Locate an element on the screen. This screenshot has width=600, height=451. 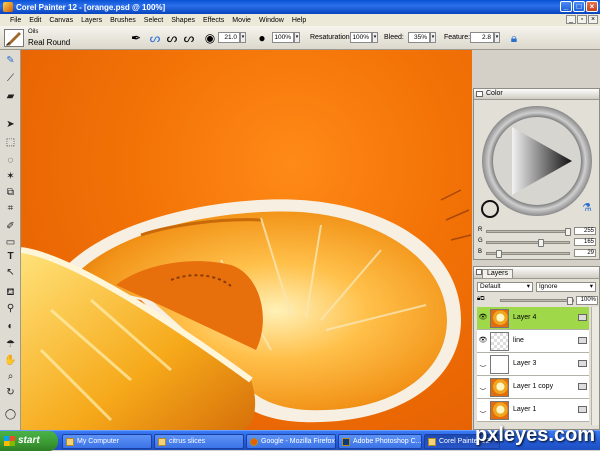
chevron-down-icon: ▾ is located at coordinates (591, 286).